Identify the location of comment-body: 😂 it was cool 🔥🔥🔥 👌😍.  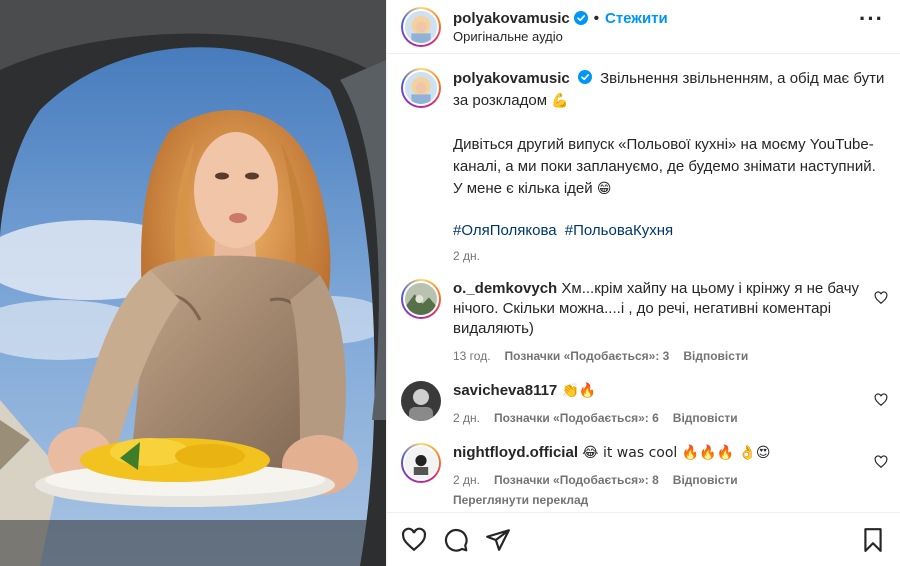
(676, 453).